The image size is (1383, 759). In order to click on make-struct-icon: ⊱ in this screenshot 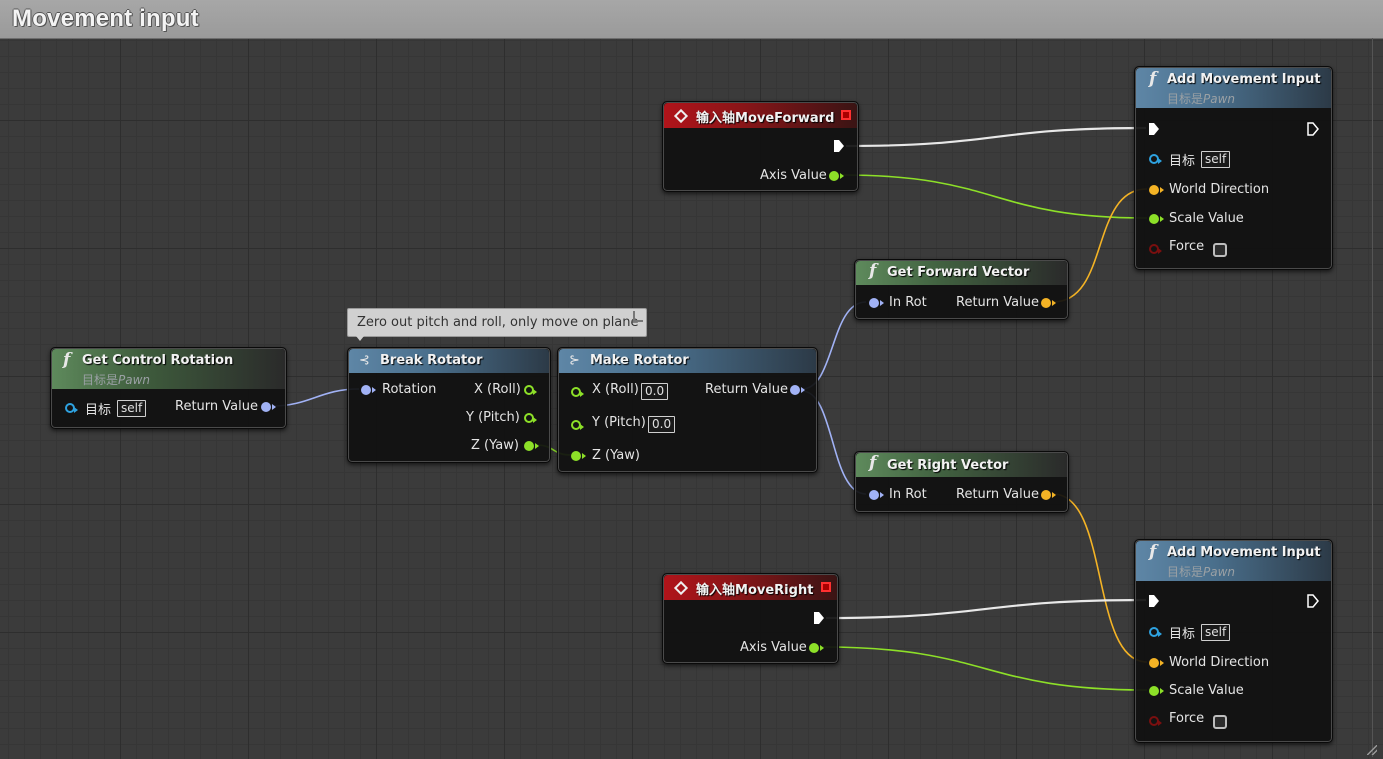, I will do `click(574, 360)`.